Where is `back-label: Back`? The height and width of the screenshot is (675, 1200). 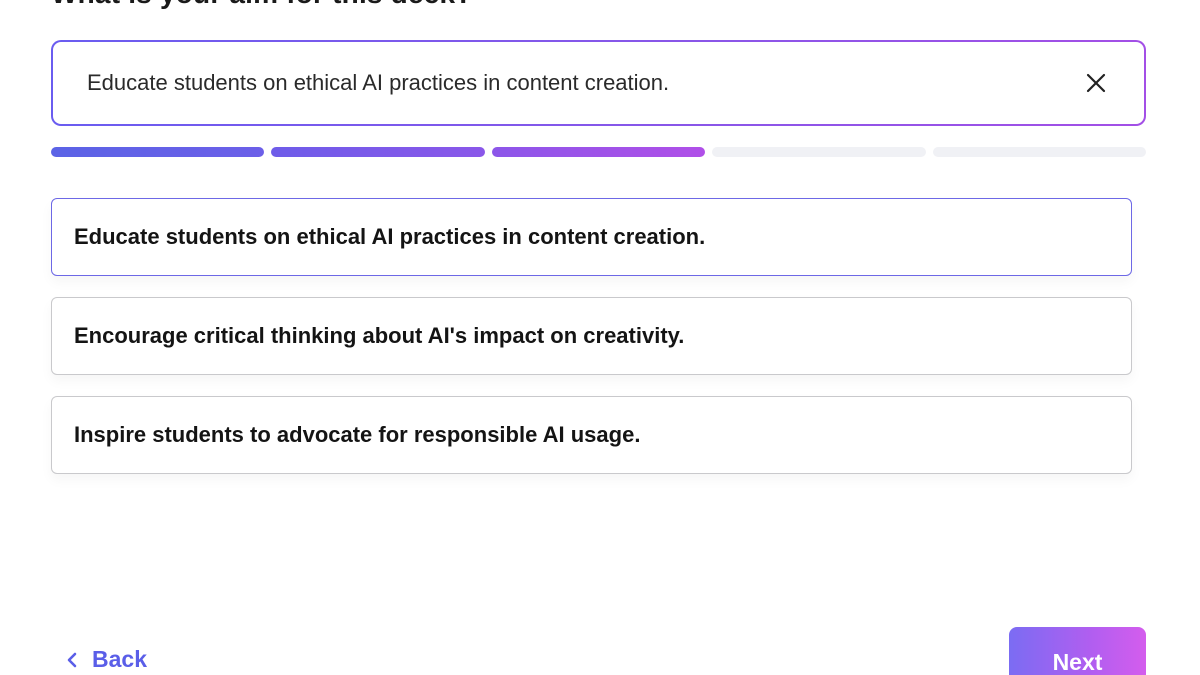
back-label: Back is located at coordinates (119, 659).